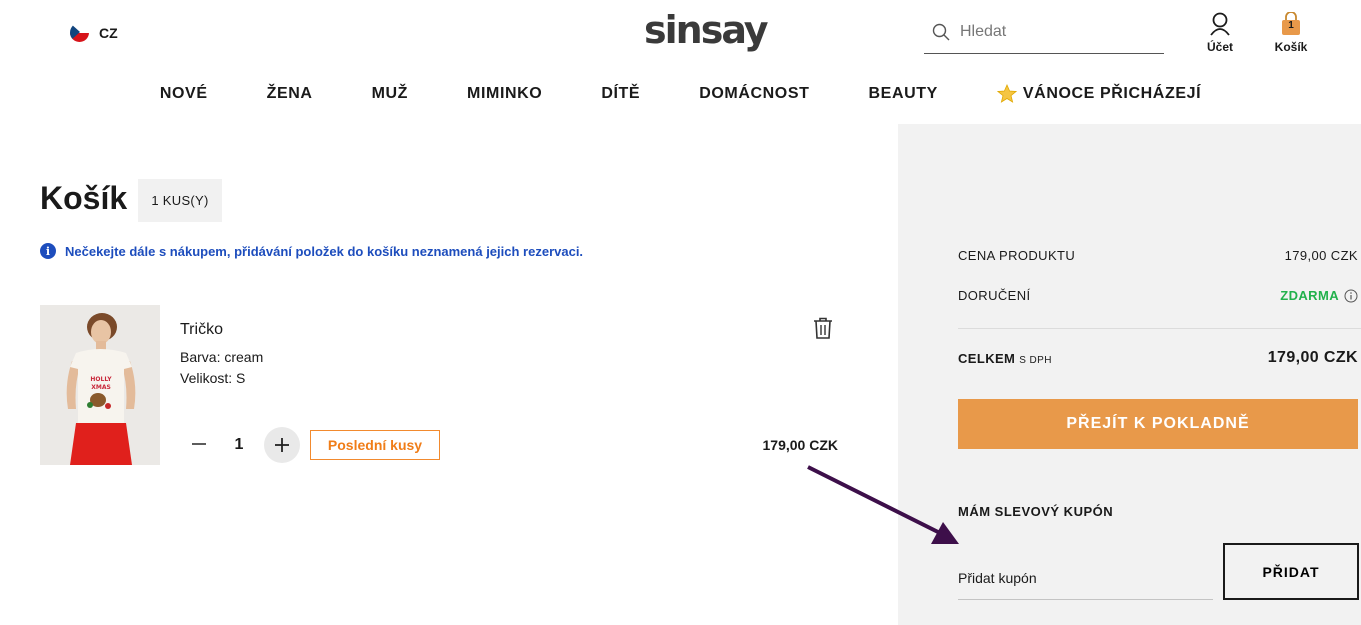  Describe the element at coordinates (1291, 33) in the screenshot. I see `cart-button: 1 Košík` at that location.